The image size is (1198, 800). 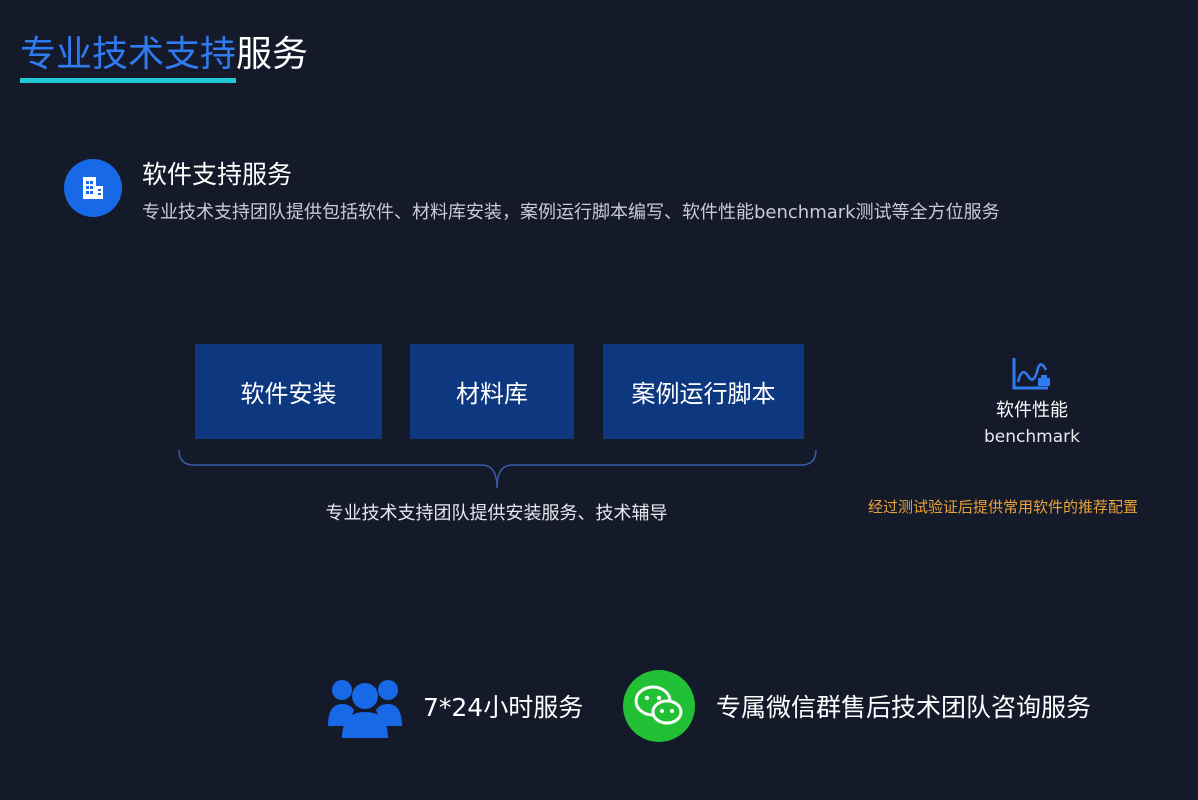 I want to click on building-icon, so click(x=93, y=188).